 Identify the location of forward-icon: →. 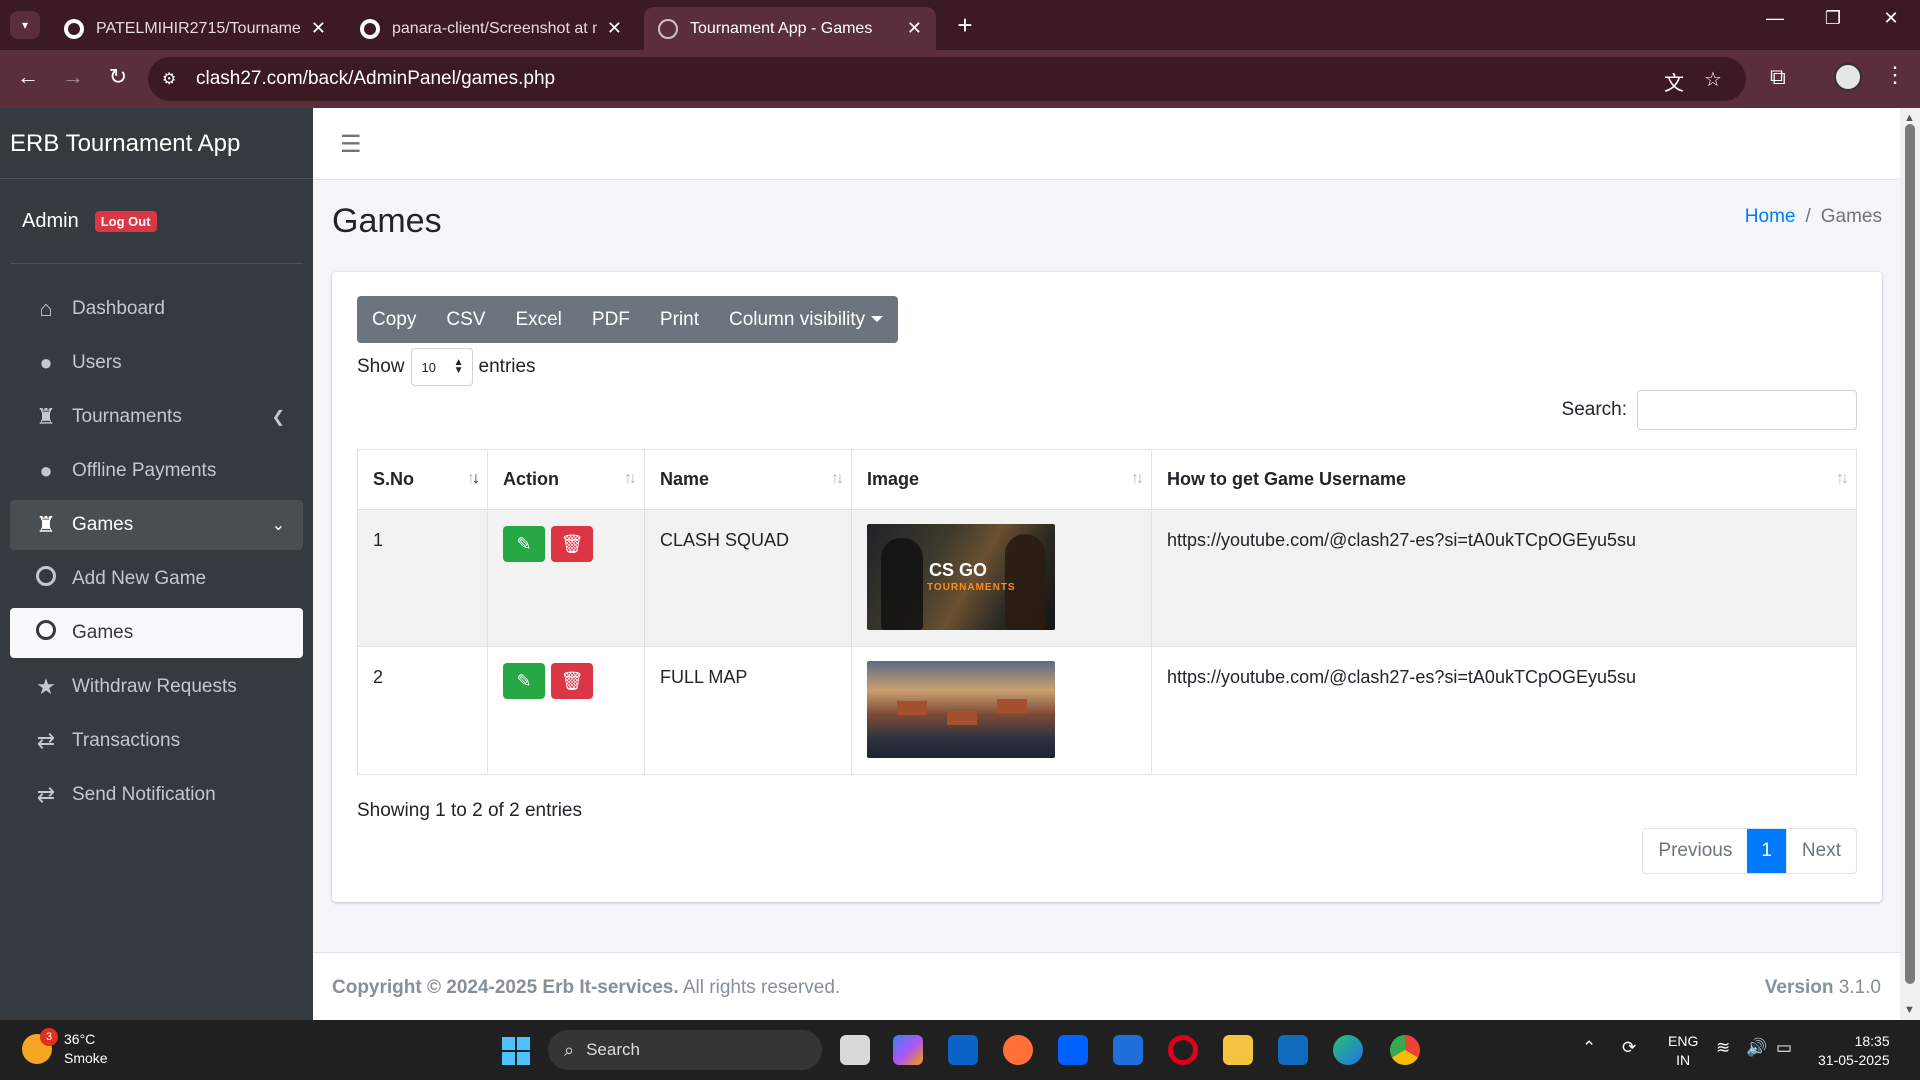
(73, 77).